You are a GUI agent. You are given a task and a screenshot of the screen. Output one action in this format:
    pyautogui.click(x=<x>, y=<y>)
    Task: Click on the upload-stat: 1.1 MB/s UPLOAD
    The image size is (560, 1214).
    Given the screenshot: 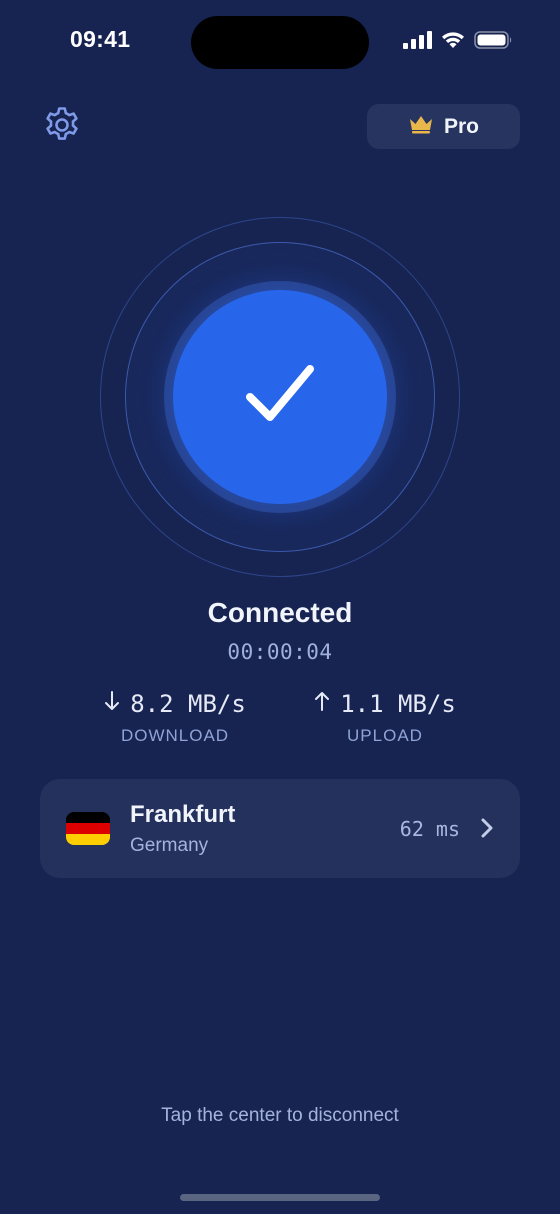 What is the action you would take?
    pyautogui.click(x=385, y=718)
    